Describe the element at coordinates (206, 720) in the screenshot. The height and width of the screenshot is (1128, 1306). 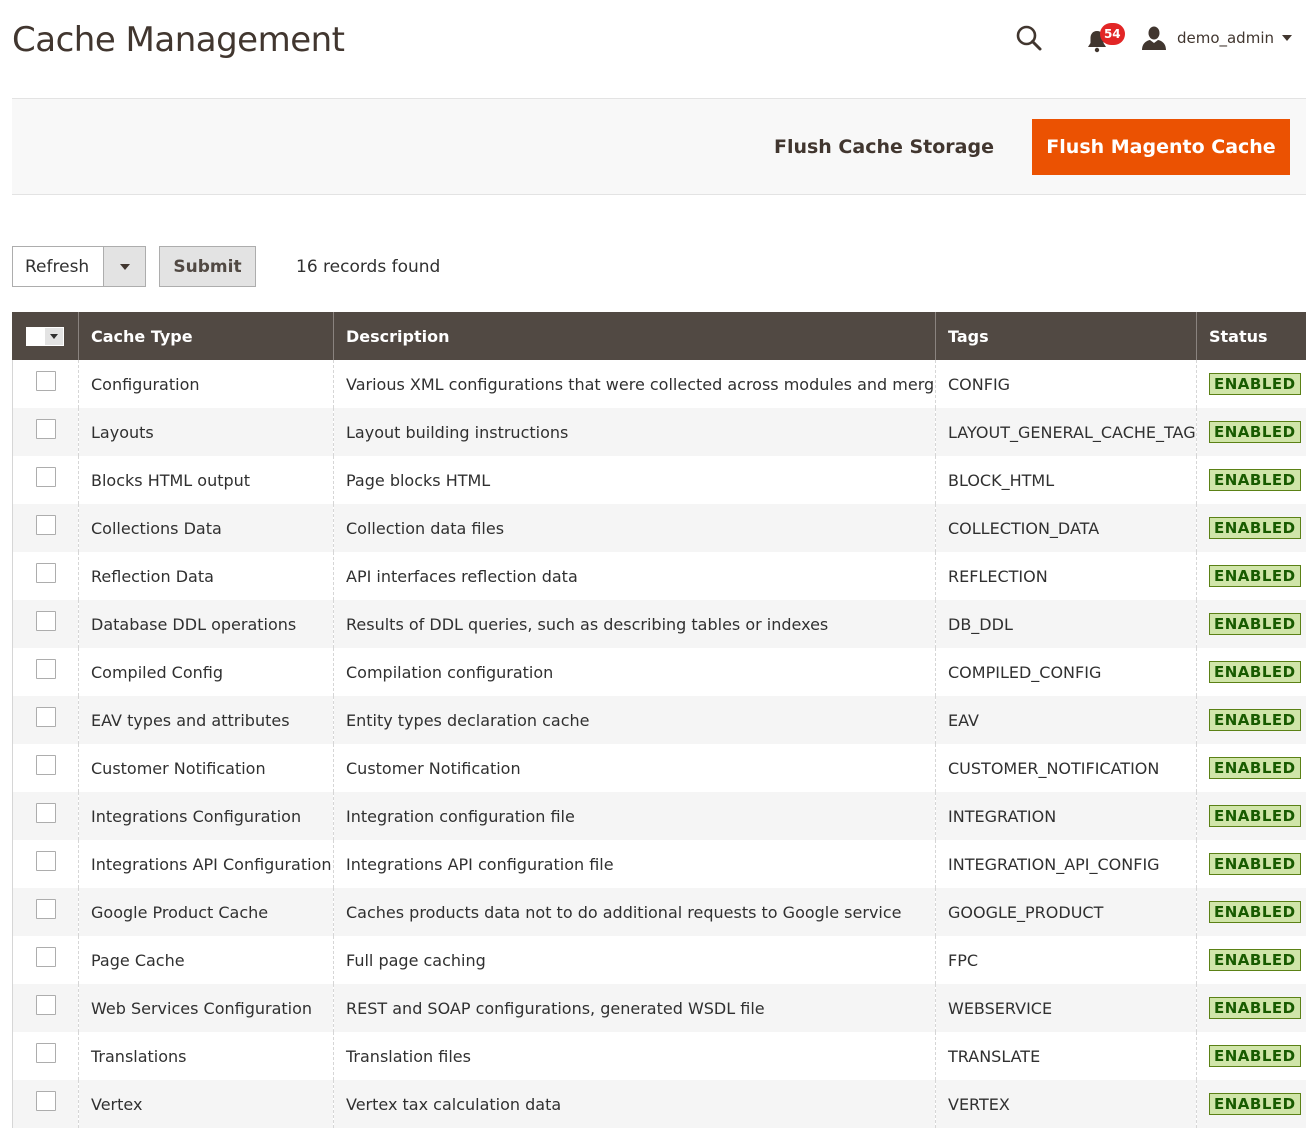
I see `cache-type-cell: EAV types and attributes` at that location.